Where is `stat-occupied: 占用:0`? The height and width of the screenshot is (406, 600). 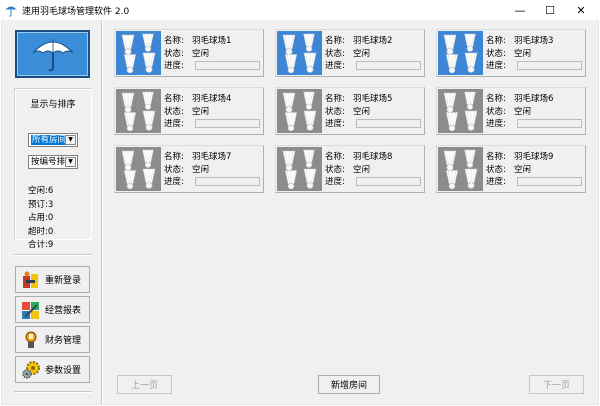
stat-occupied: 占用:0 is located at coordinates (41, 218).